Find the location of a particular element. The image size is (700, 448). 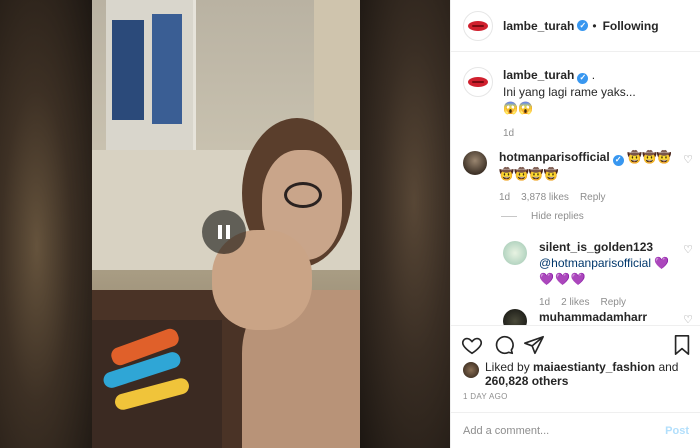

reply-item: muhammadamharr ♡ is located at coordinates (598, 317).